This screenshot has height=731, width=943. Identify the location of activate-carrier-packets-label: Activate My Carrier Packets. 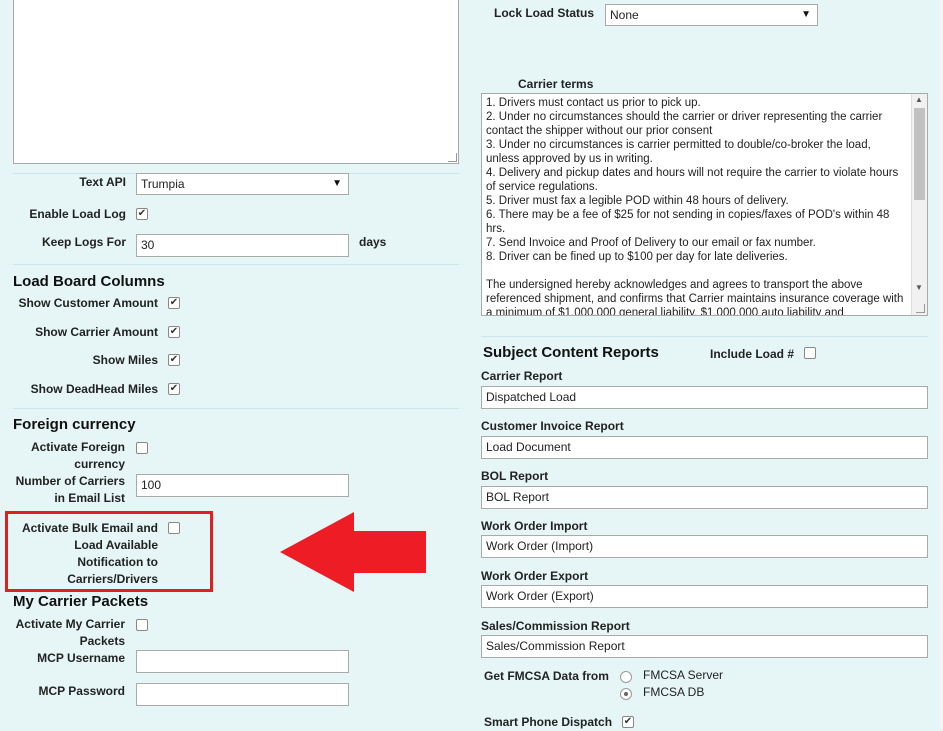
(69, 633).